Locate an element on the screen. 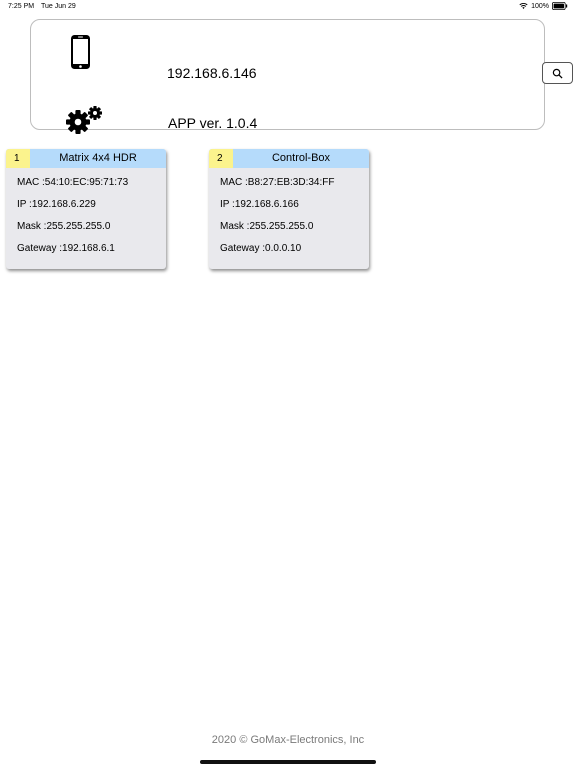  status-indicators: 100% is located at coordinates (543, 6).